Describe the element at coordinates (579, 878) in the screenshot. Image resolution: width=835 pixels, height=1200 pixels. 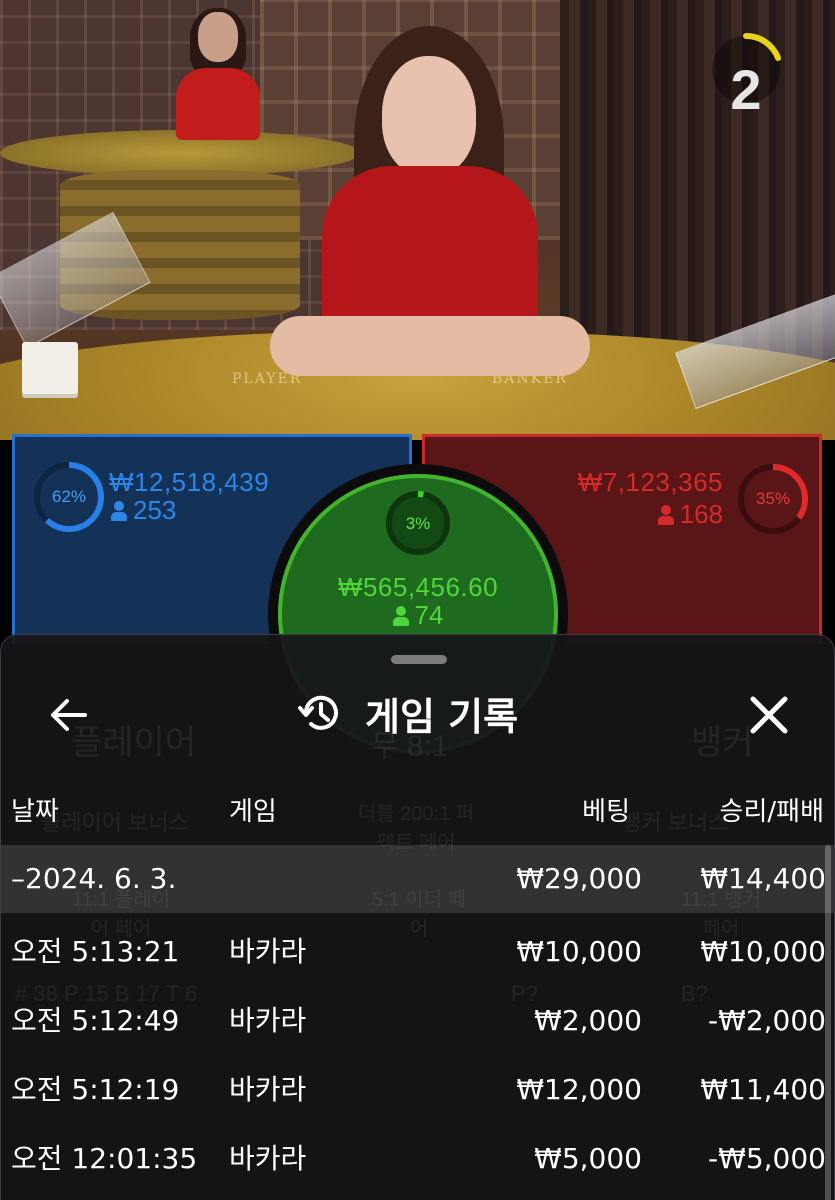
I see `date-group-bet-total: ₩29,000` at that location.